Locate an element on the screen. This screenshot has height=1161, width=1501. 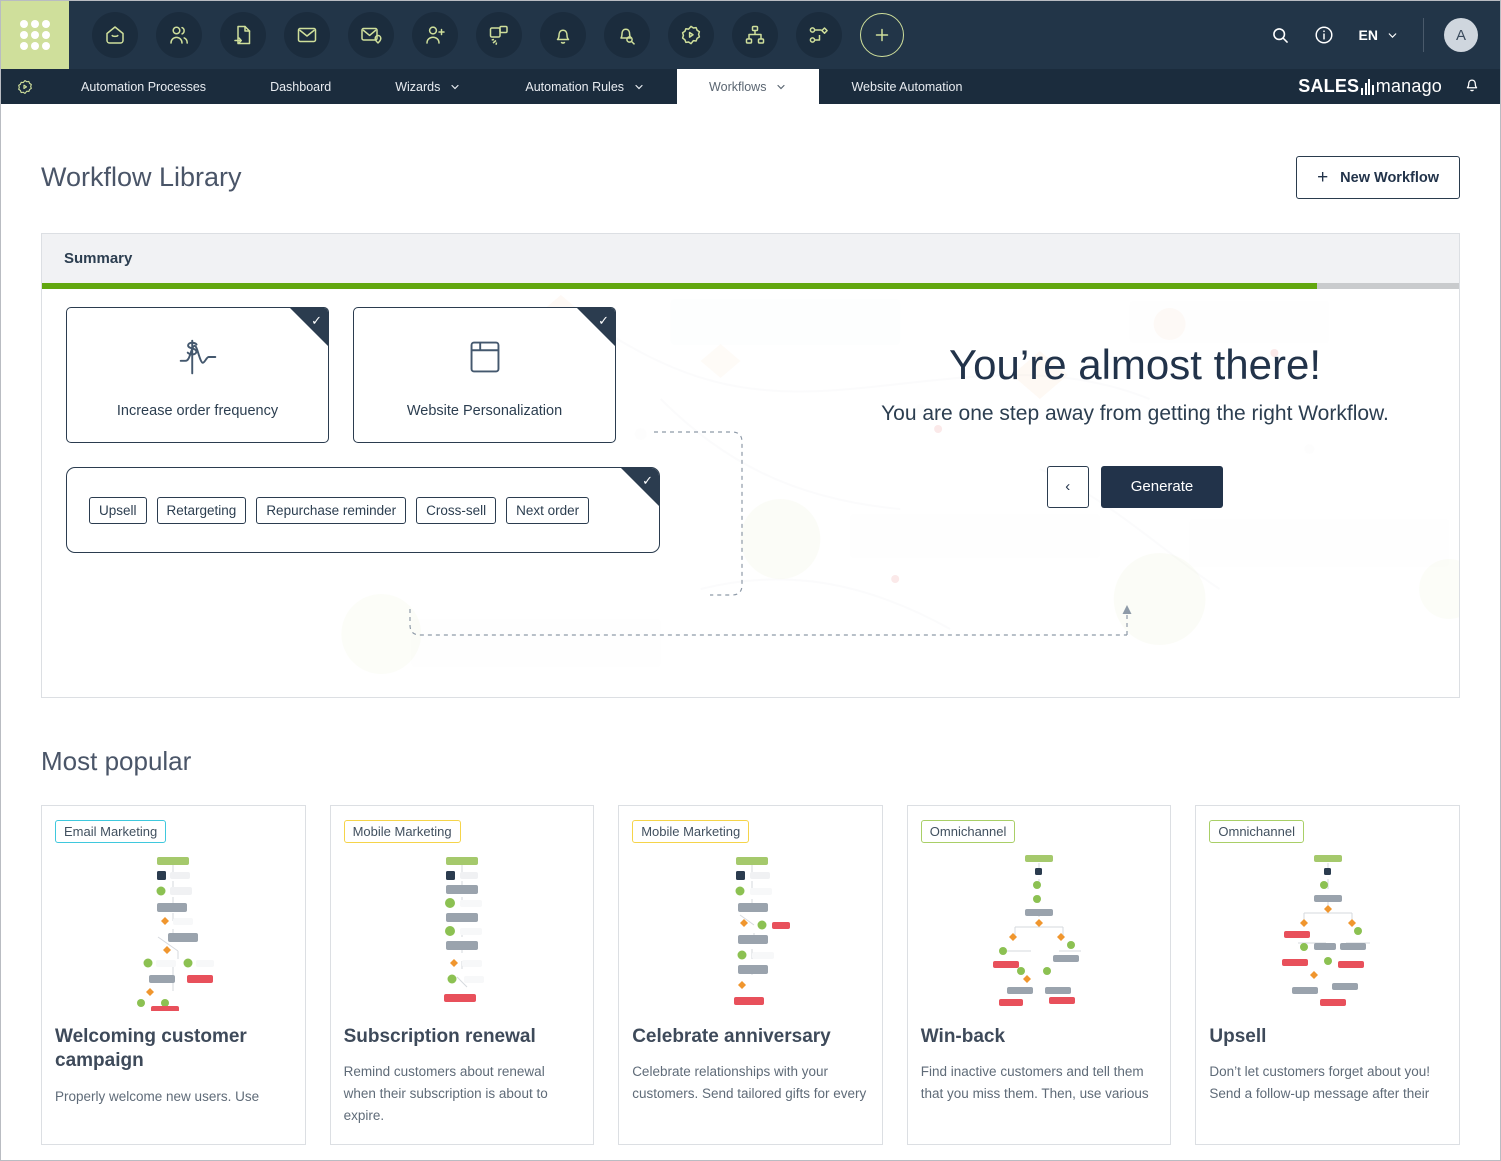
sitemap-icon is located at coordinates (755, 35).